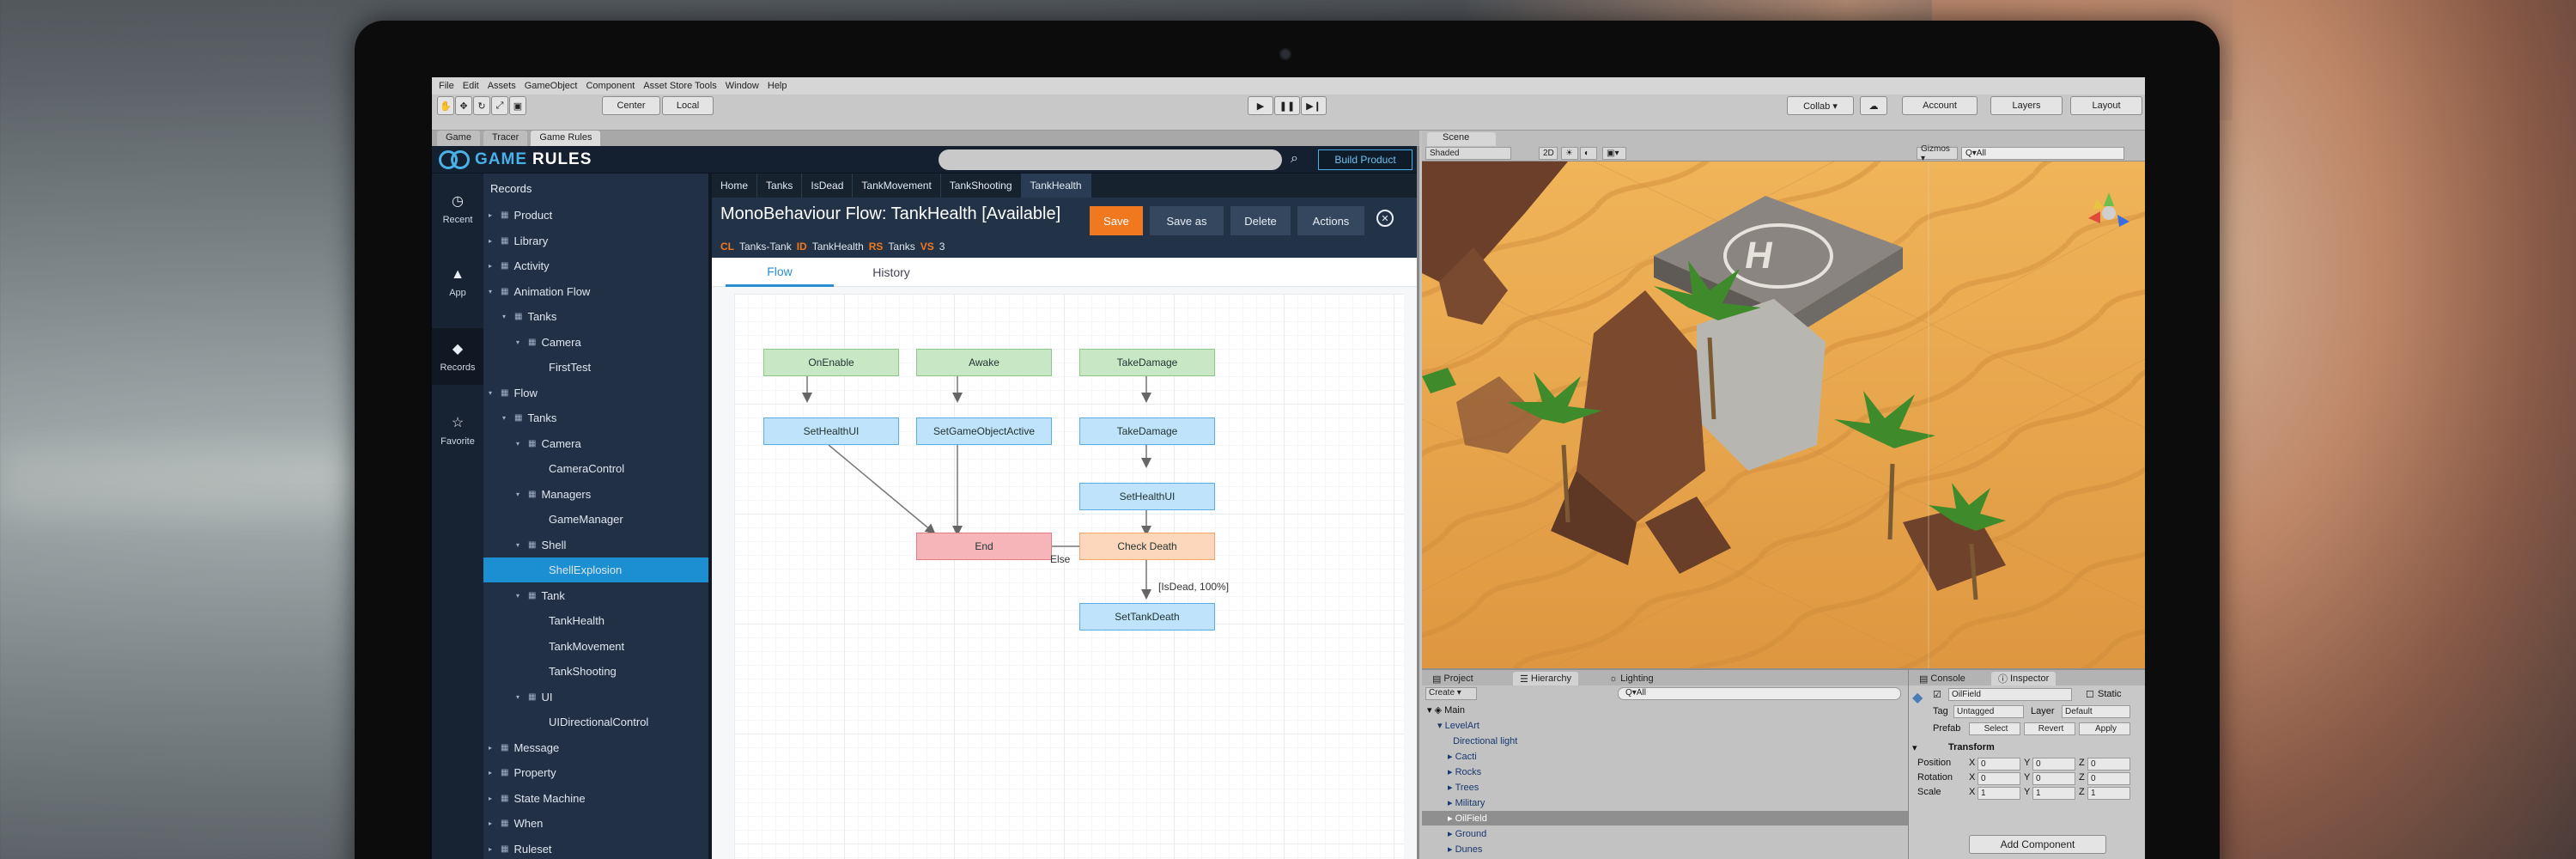 The image size is (2576, 859). I want to click on flow-node-sethealthui-2: SetHealthUI, so click(1147, 496).